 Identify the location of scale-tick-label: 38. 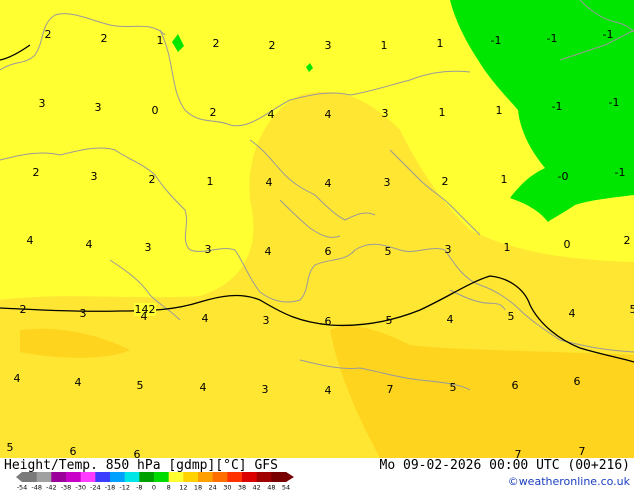
(242, 487).